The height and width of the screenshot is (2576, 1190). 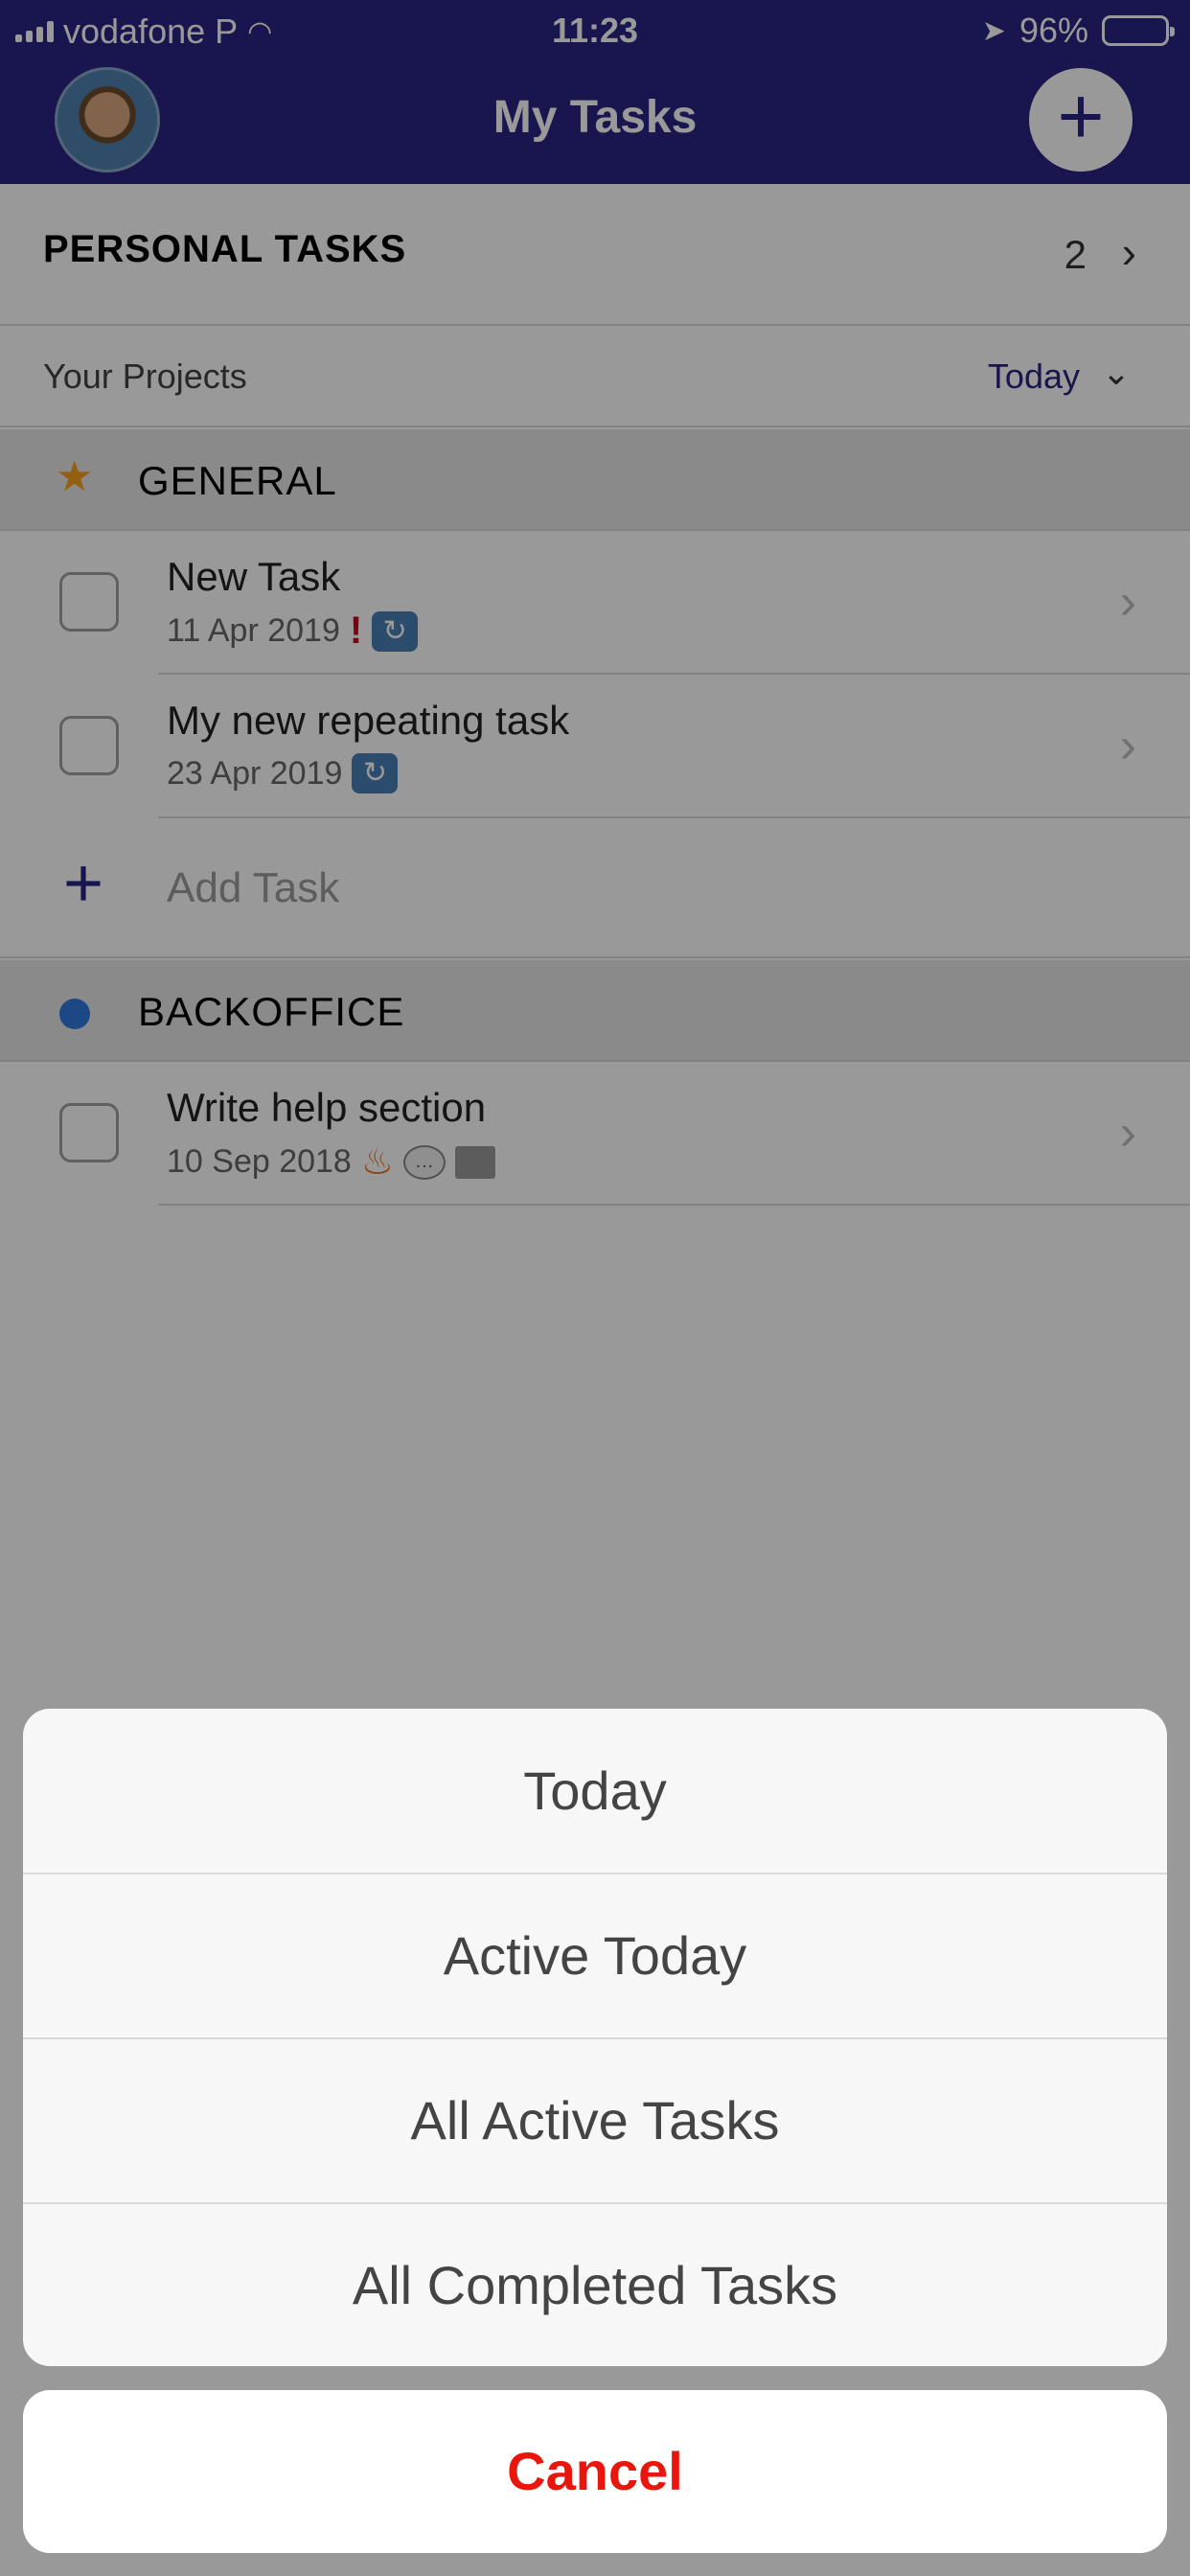 What do you see at coordinates (595, 1791) in the screenshot?
I see `option-today: Today` at bounding box center [595, 1791].